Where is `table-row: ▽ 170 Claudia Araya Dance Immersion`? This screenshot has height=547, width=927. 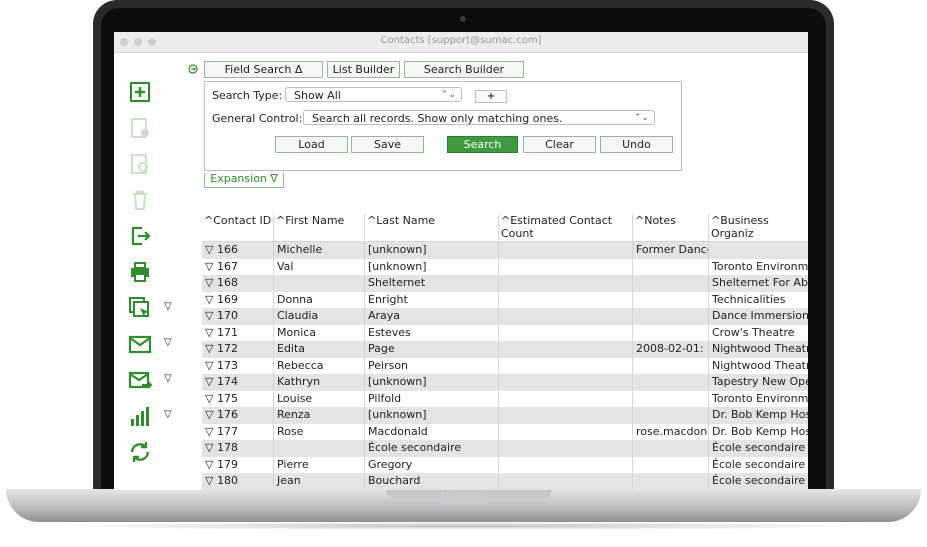
table-row: ▽ 170 Claudia Araya Dance Immersion is located at coordinates (505, 316).